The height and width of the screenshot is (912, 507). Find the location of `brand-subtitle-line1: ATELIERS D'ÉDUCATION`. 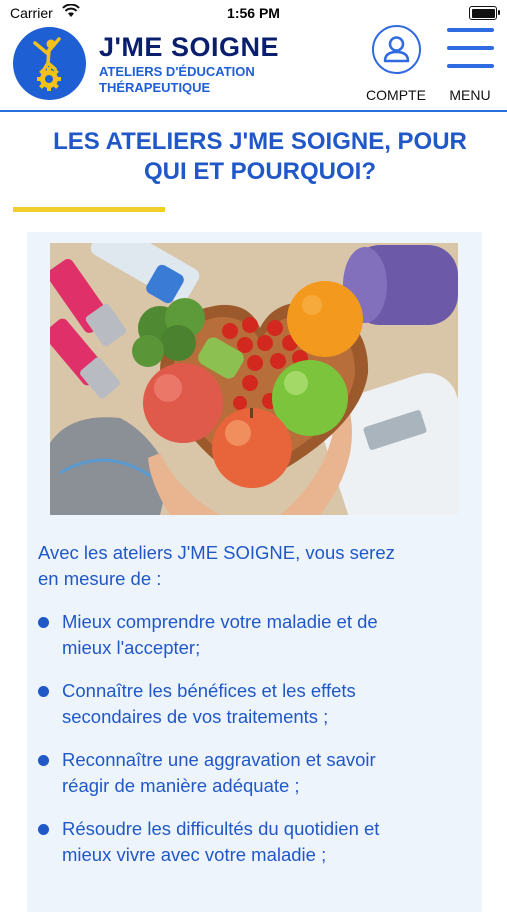

brand-subtitle-line1: ATELIERS D'ÉDUCATION is located at coordinates (177, 71).